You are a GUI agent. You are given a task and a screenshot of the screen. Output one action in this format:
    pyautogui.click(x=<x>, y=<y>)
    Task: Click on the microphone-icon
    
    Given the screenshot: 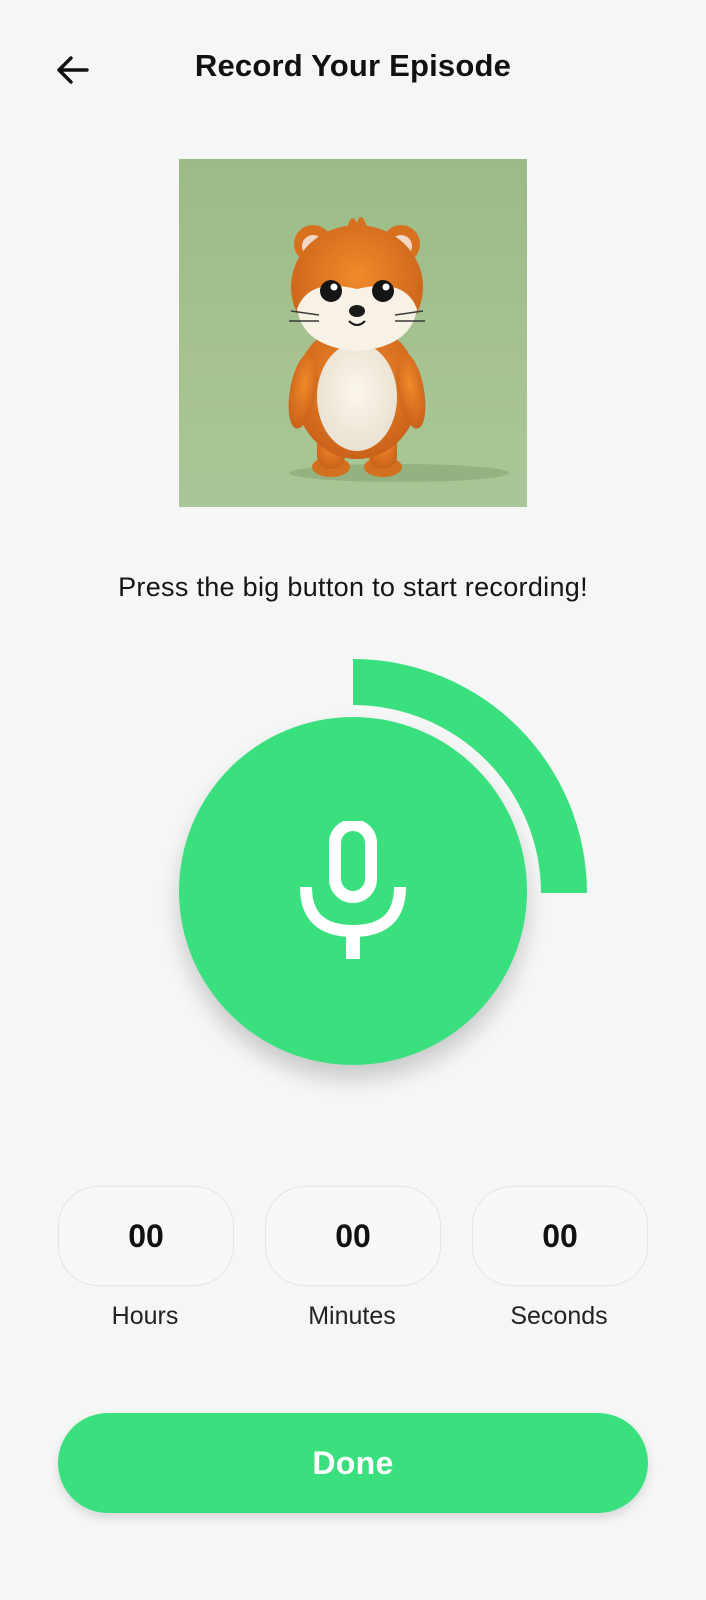 What is the action you would take?
    pyautogui.click(x=353, y=890)
    